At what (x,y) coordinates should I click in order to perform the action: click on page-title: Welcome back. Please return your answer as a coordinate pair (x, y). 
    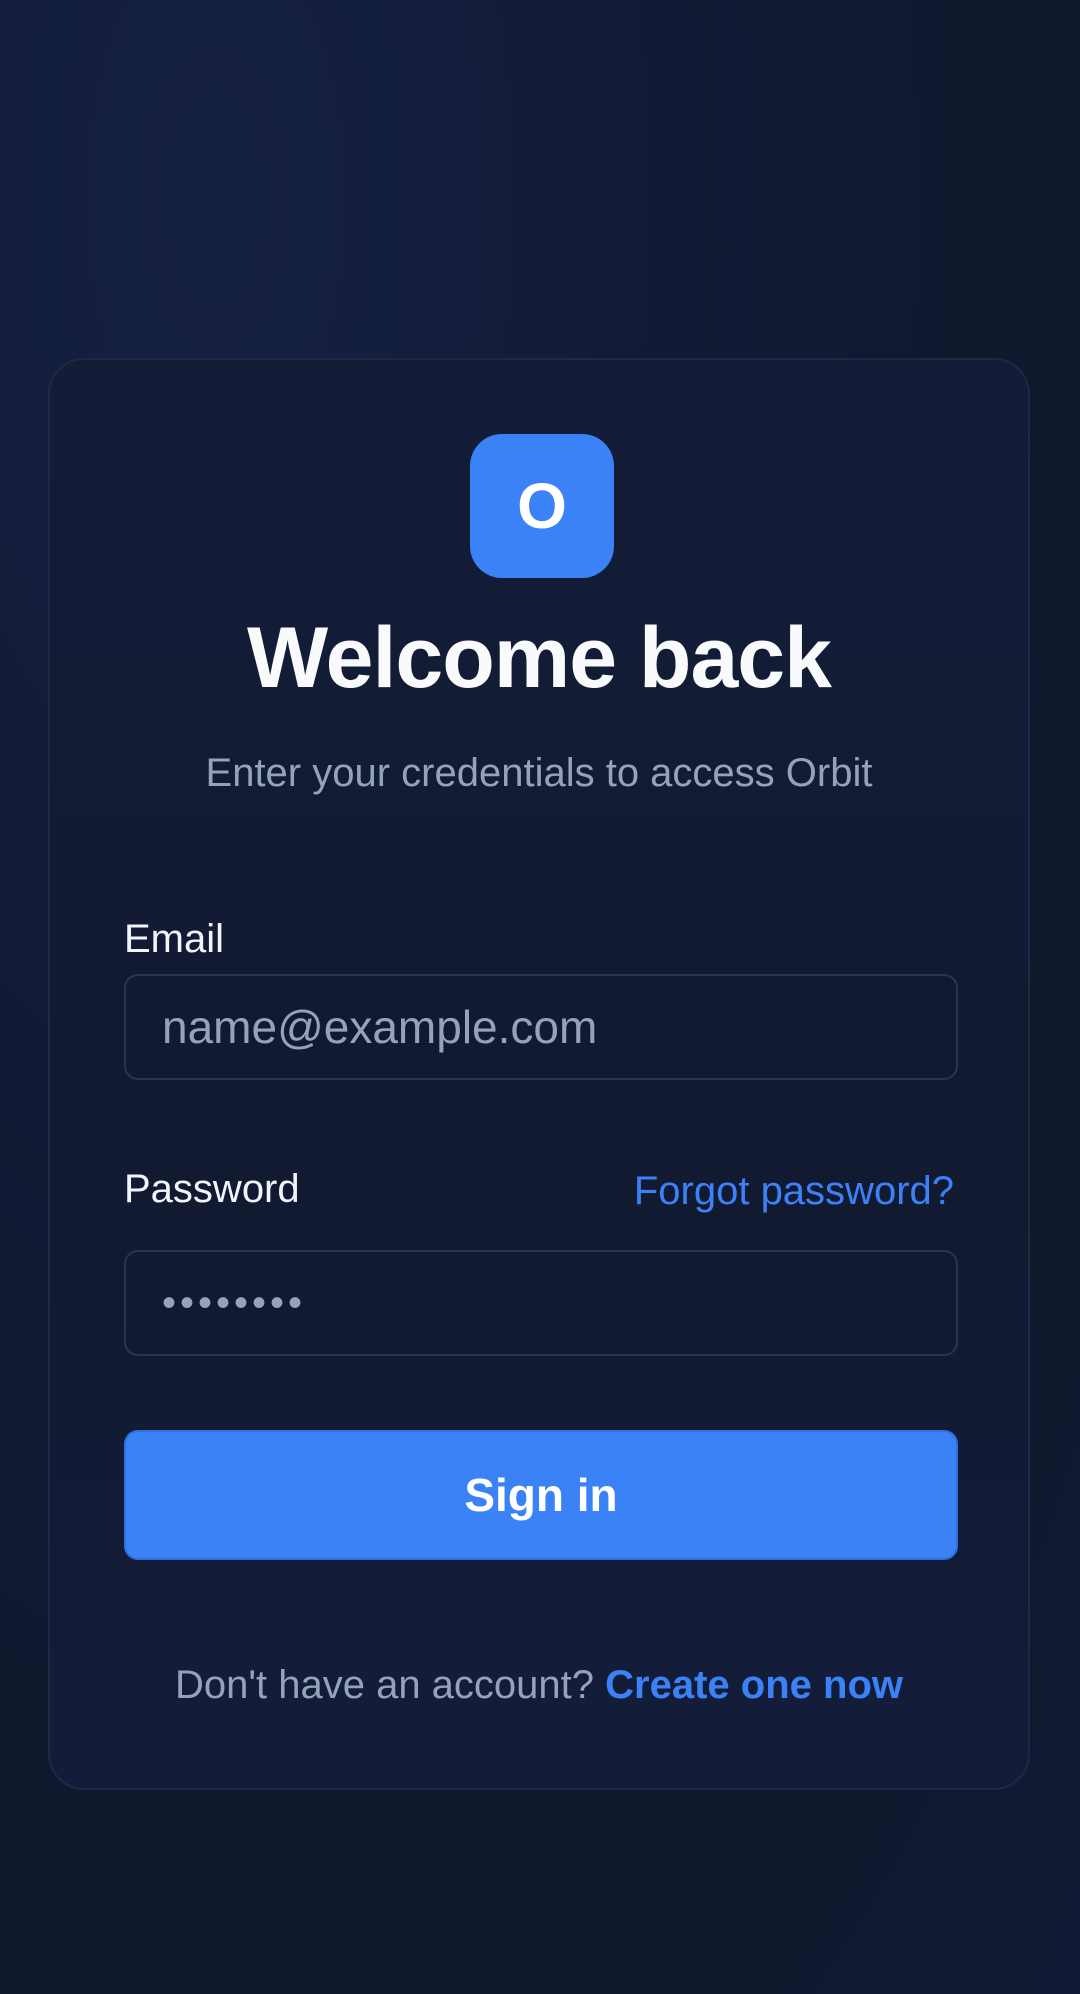
    Looking at the image, I should click on (539, 658).